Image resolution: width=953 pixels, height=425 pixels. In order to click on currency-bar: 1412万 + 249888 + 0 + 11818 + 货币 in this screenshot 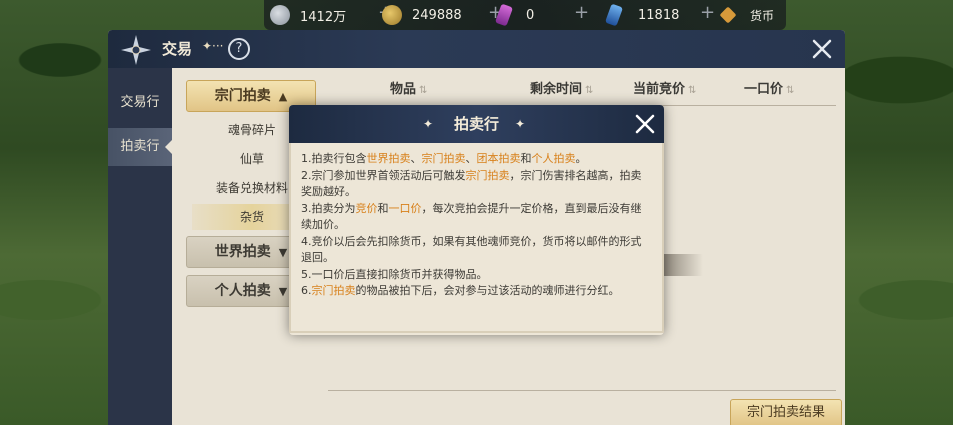, I will do `click(525, 15)`.